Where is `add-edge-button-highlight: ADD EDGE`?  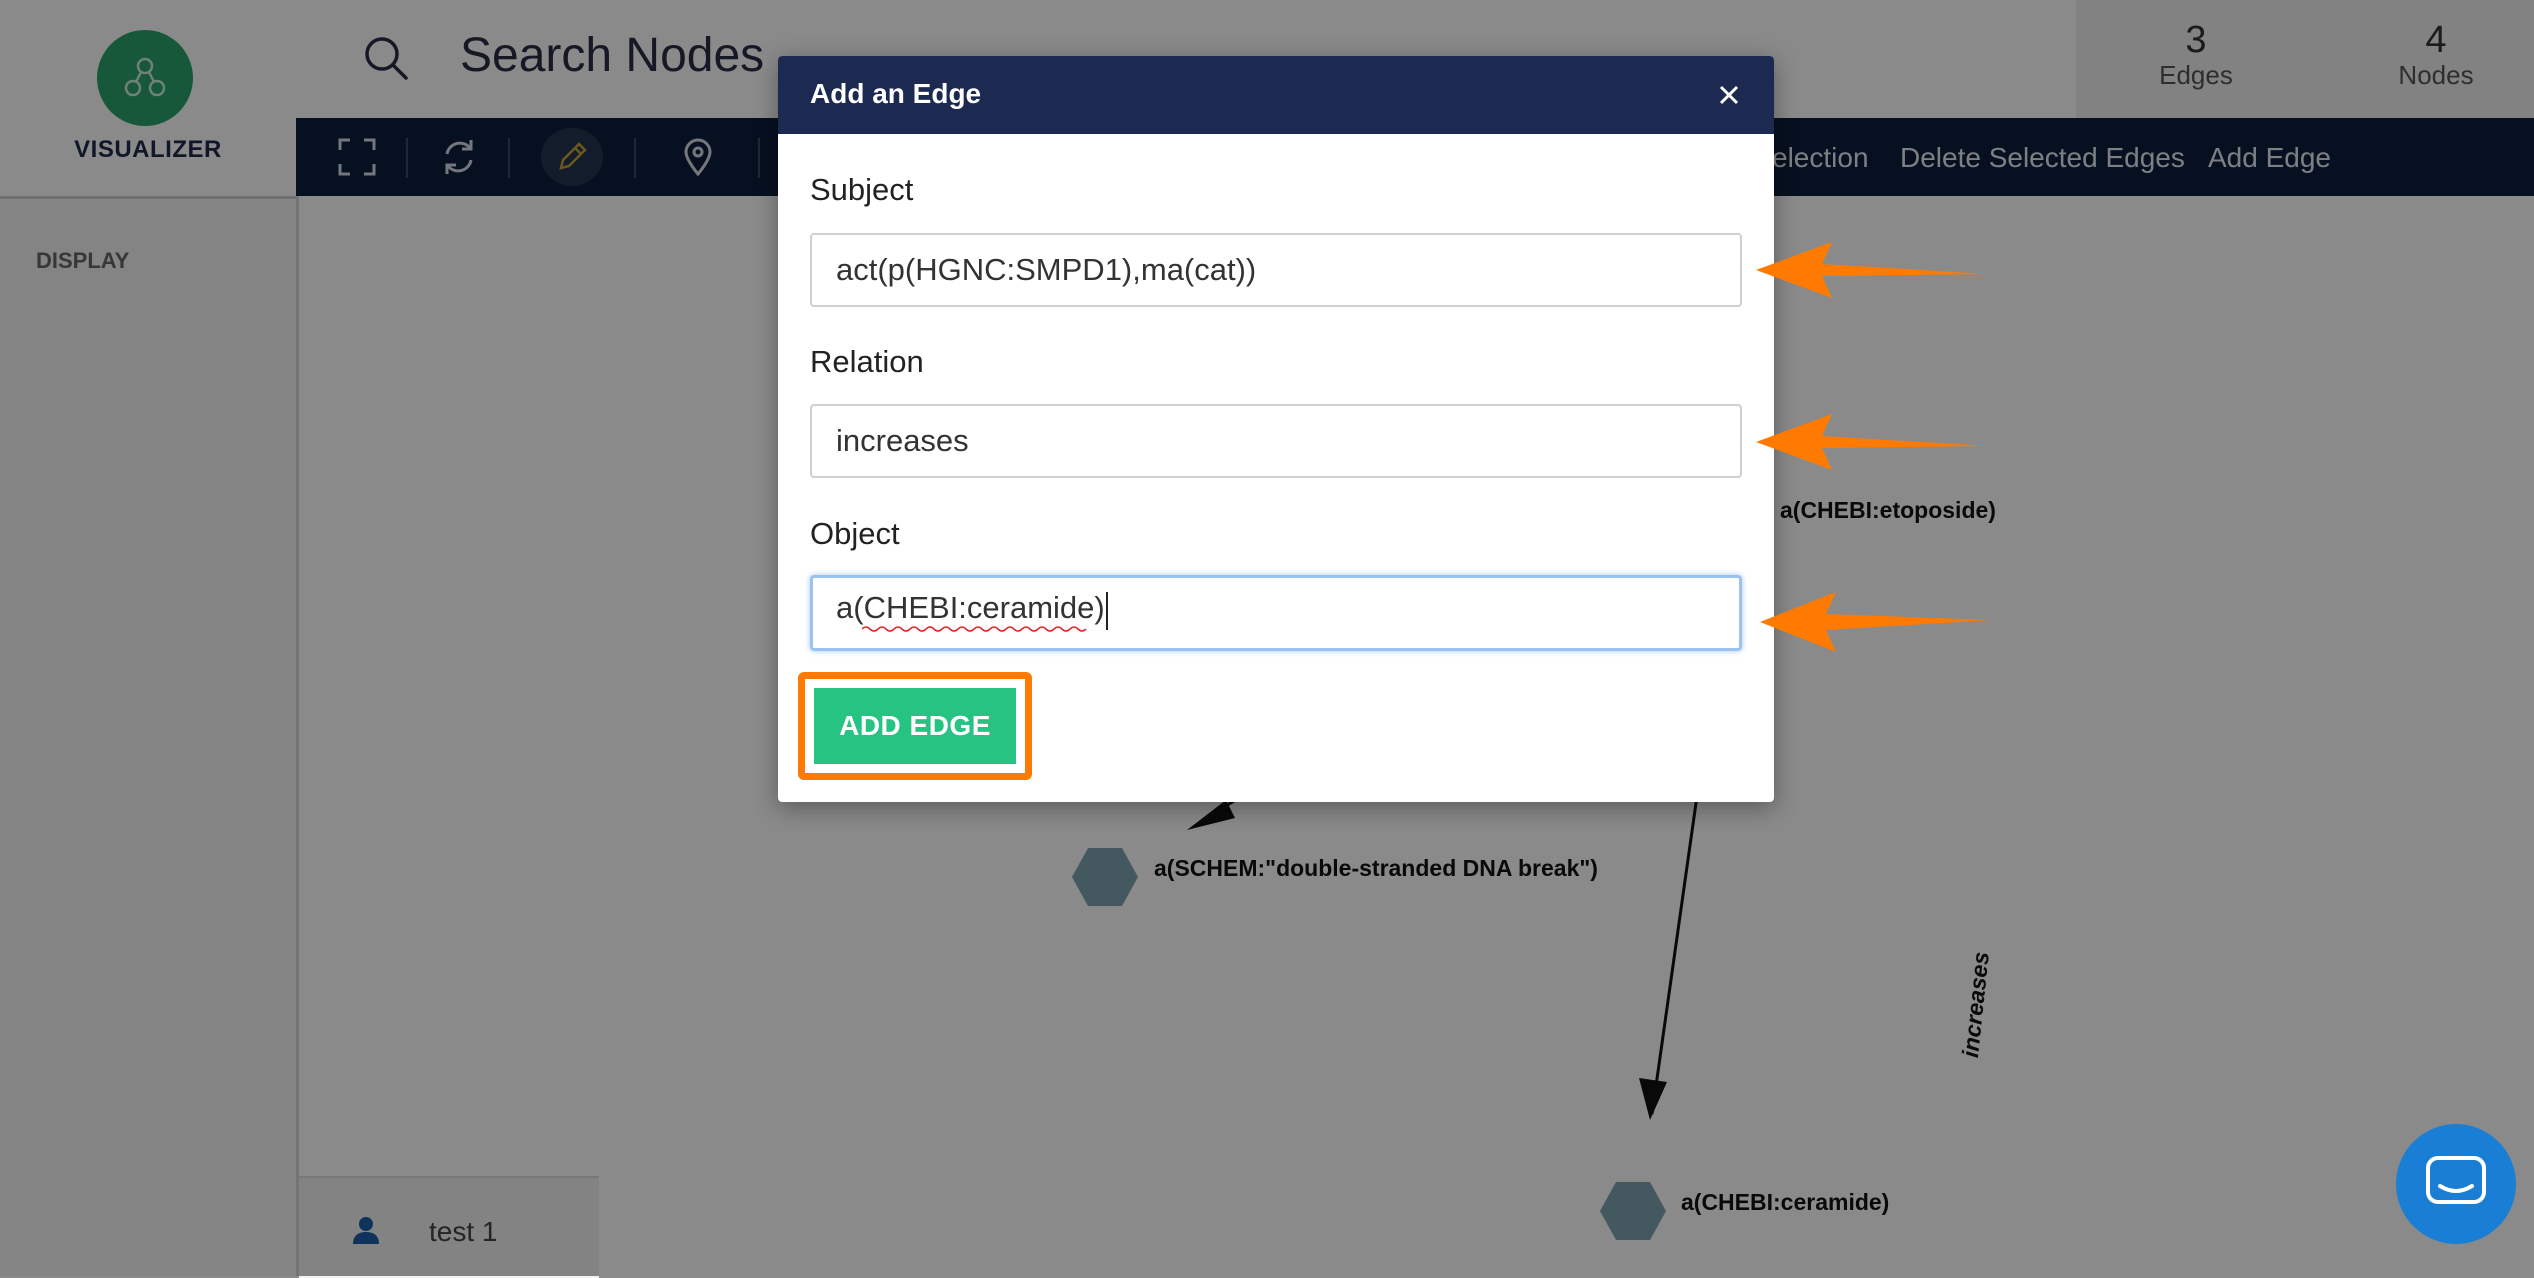 add-edge-button-highlight: ADD EDGE is located at coordinates (915, 726).